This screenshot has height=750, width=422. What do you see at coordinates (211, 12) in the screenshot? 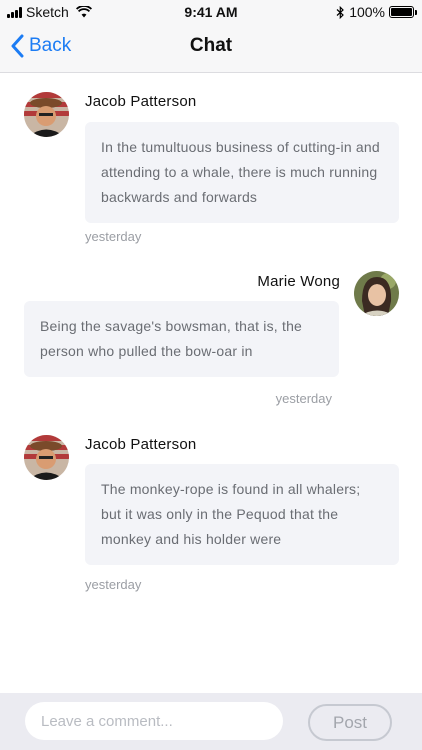
I see `status-bar: Sketch 9:41 AM 100%` at bounding box center [211, 12].